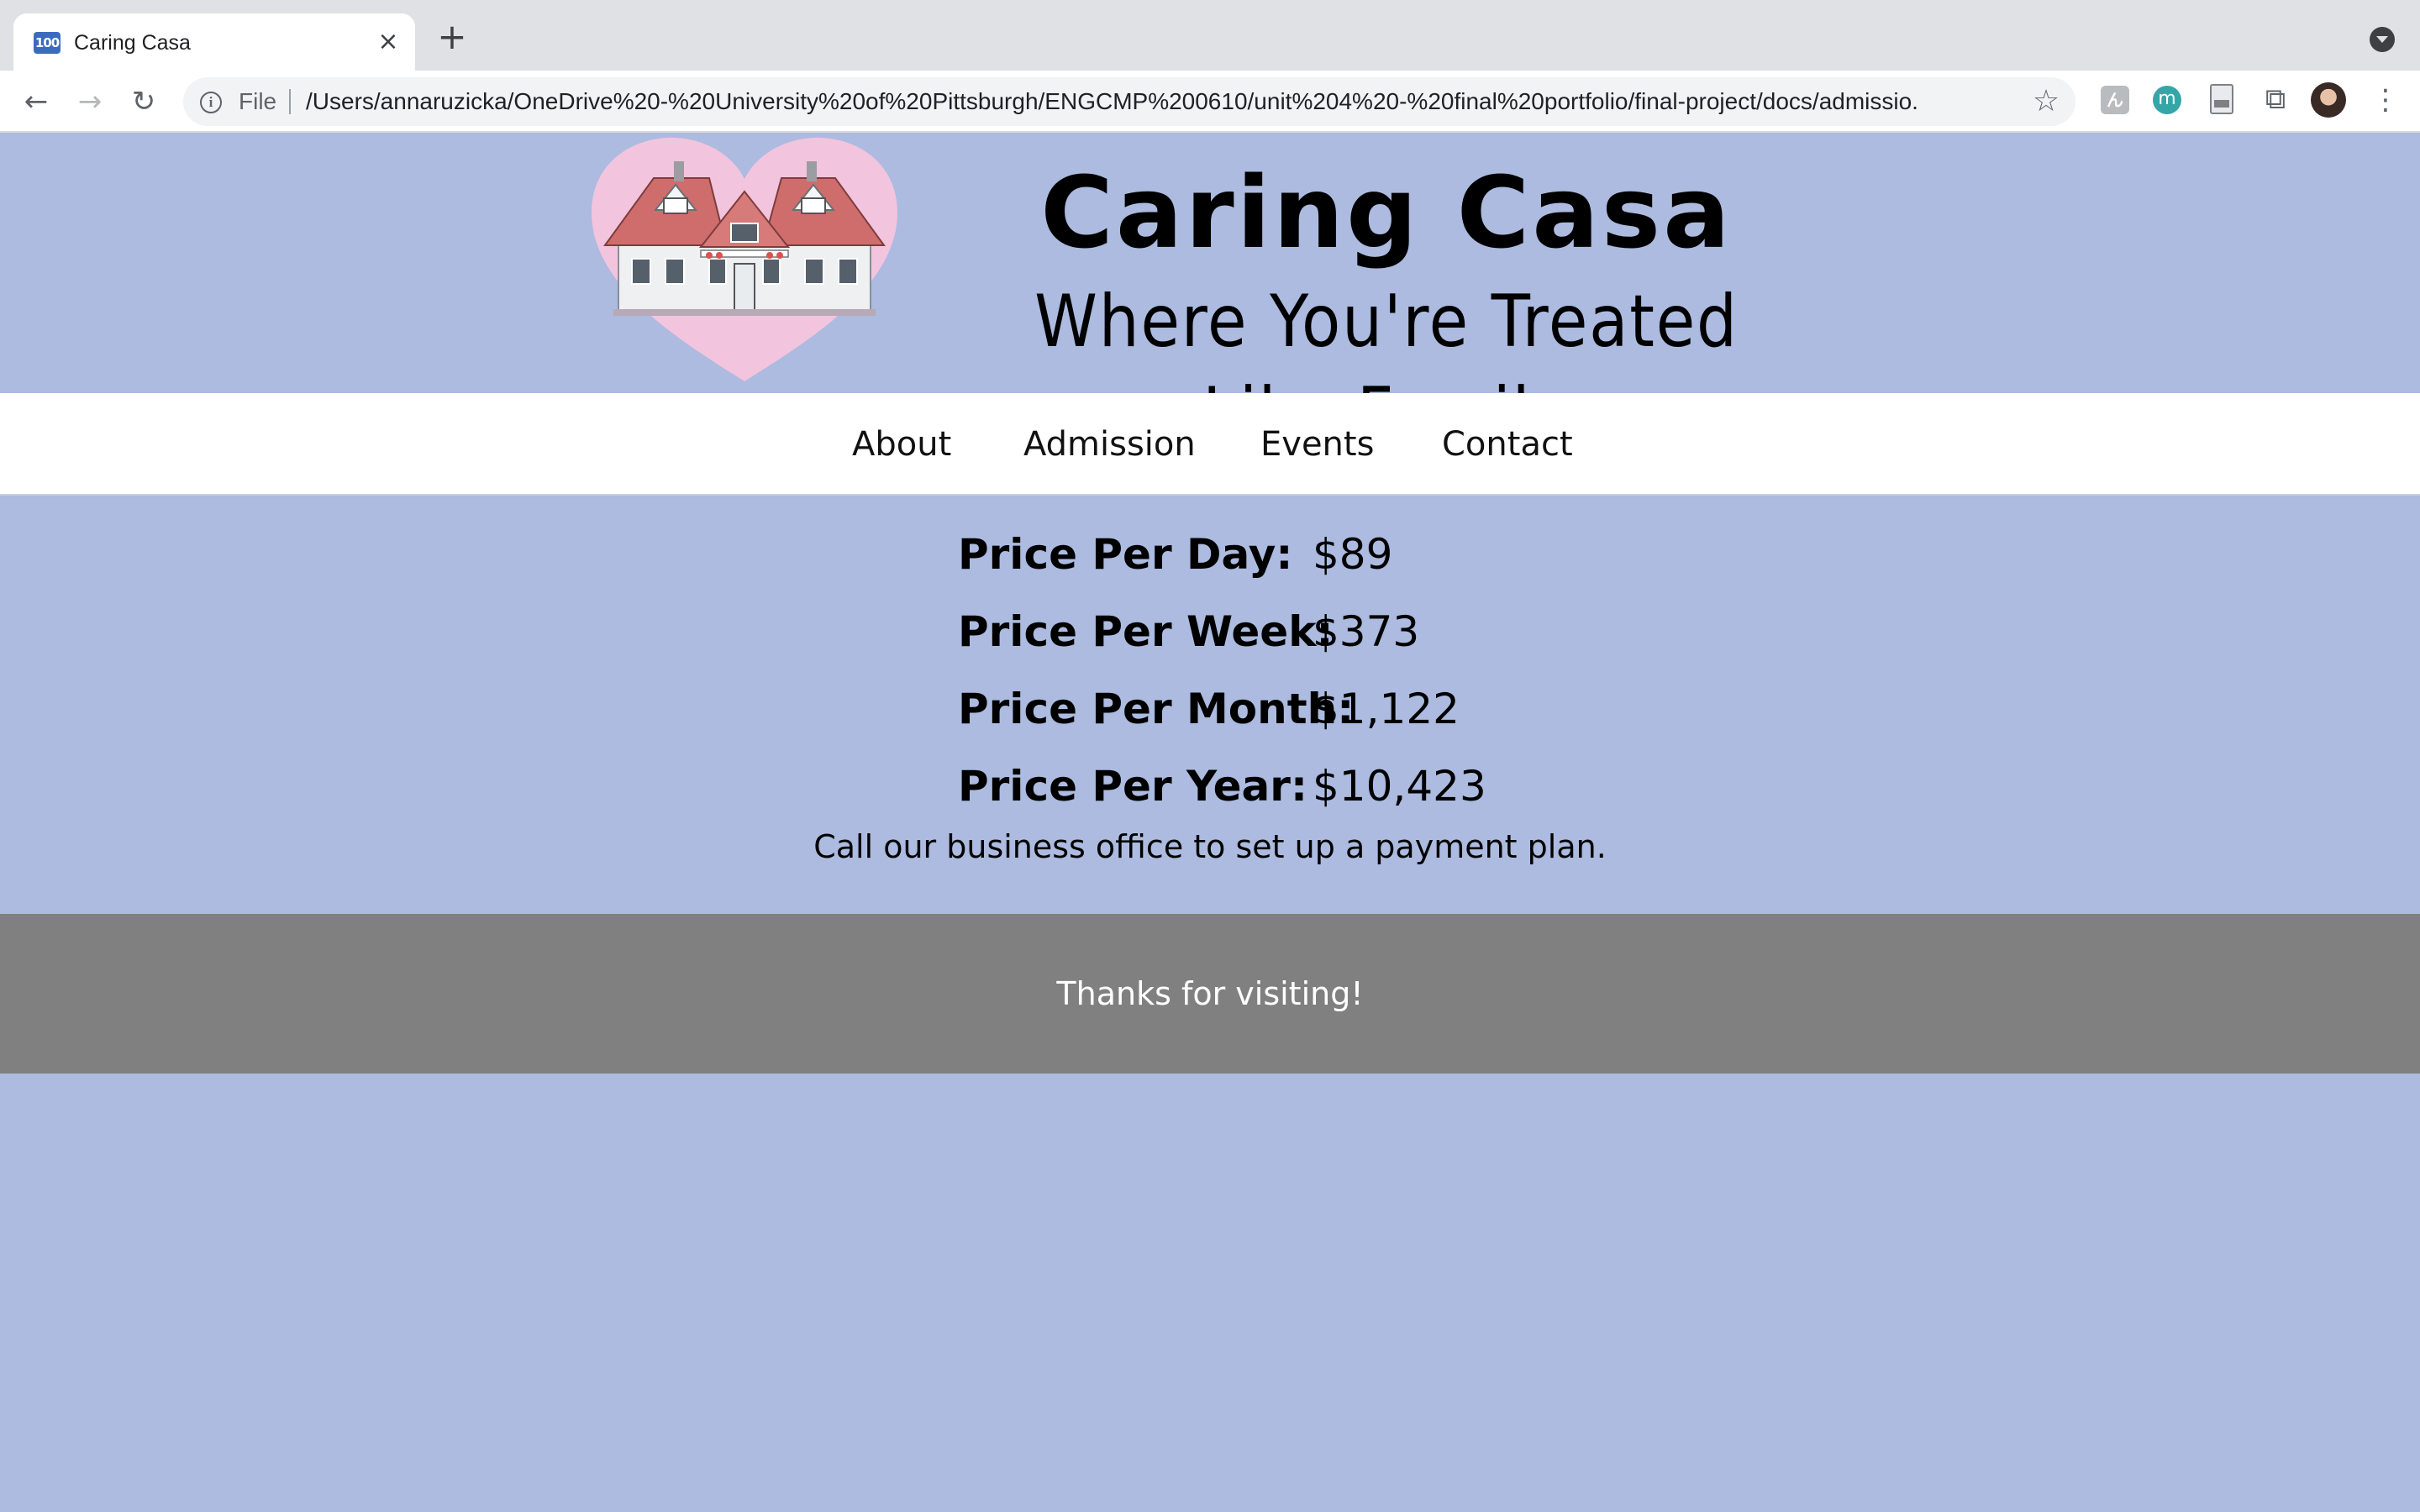  What do you see at coordinates (1353, 554) in the screenshot?
I see `price-value: $89` at bounding box center [1353, 554].